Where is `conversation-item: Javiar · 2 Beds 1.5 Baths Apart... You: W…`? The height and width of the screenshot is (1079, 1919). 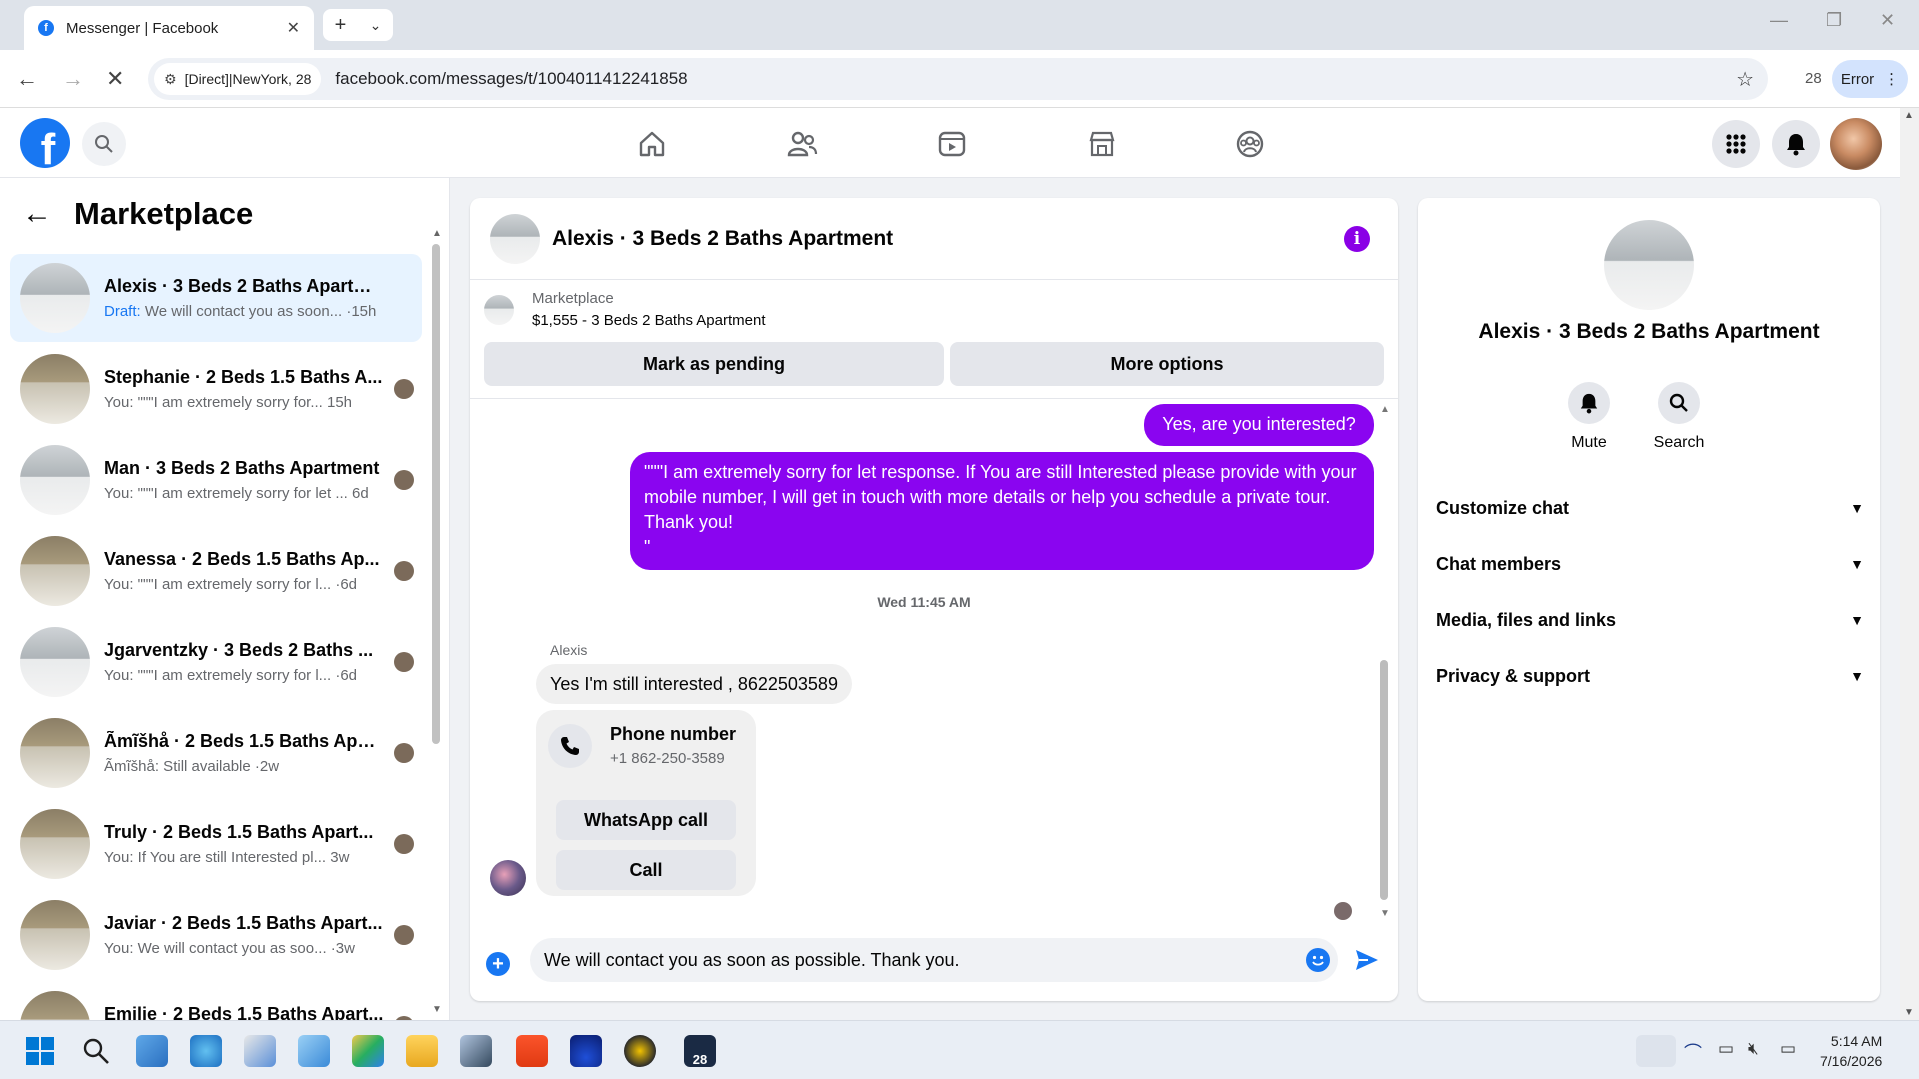
conversation-item: Javiar · 2 Beds 1.5 Baths Apart... You: W… is located at coordinates (216, 935).